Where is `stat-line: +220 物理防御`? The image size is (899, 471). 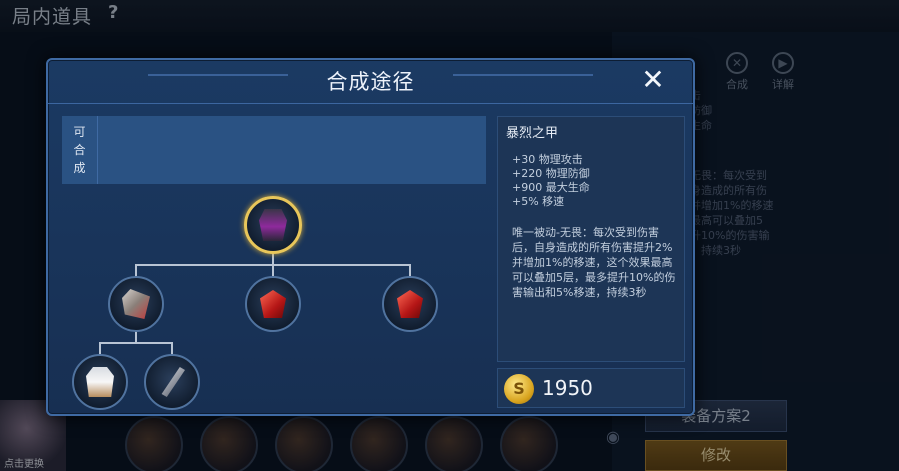 stat-line: +220 物理防御 is located at coordinates (551, 173).